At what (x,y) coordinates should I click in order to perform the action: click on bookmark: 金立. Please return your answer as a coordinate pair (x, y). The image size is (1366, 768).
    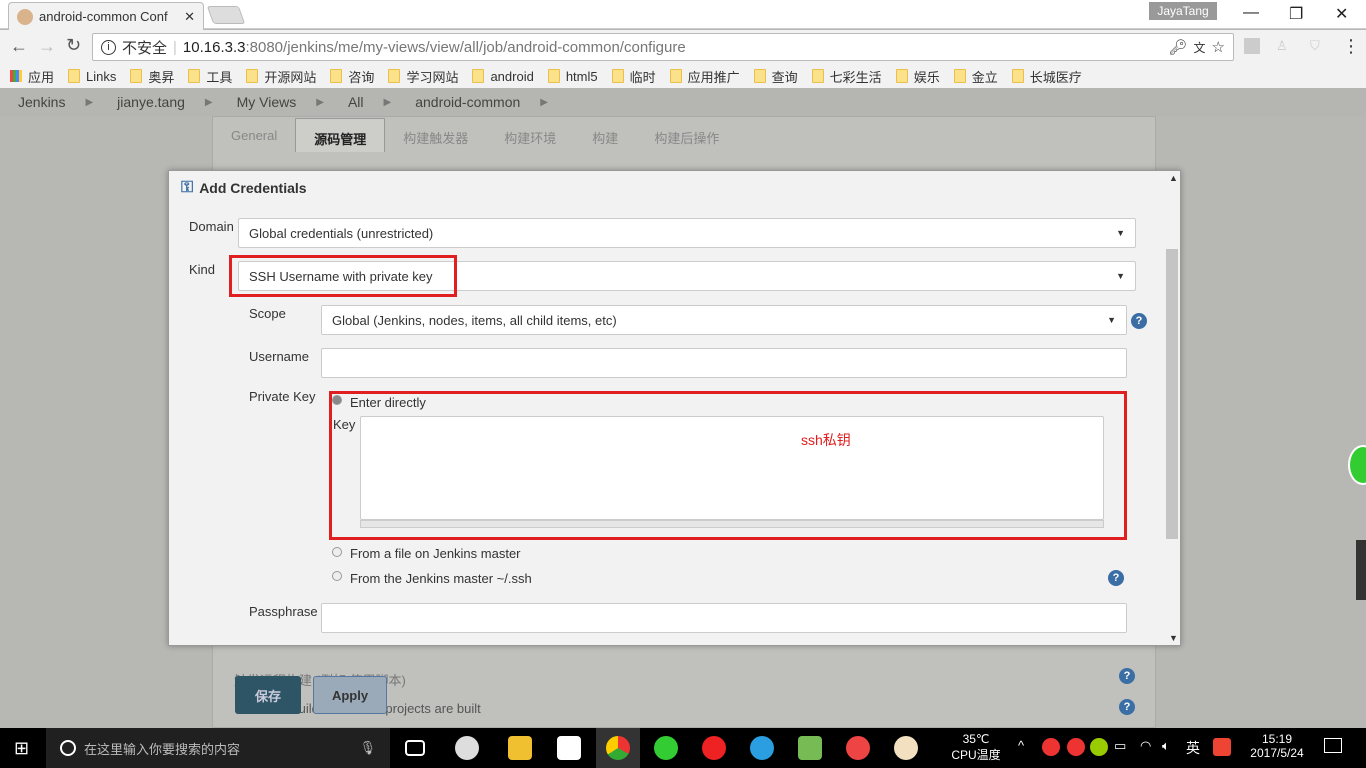
    Looking at the image, I should click on (975, 76).